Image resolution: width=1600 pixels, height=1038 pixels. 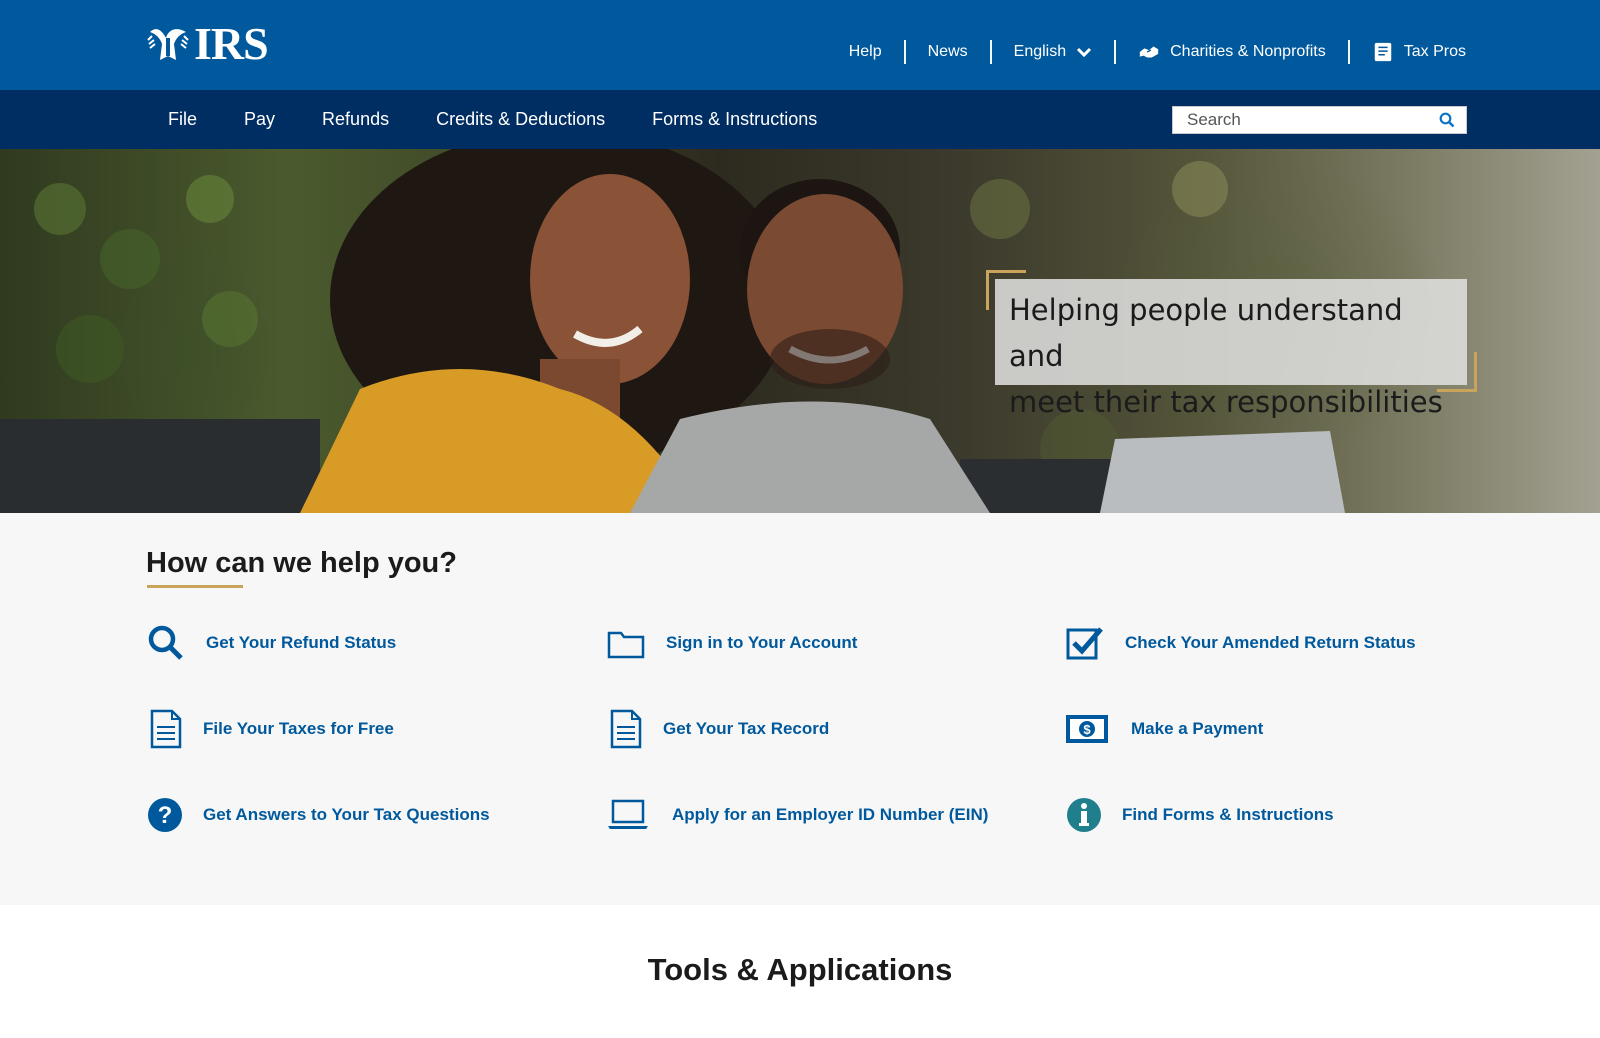 I want to click on refund-status-link: Get Your Refund Status, so click(x=271, y=643).